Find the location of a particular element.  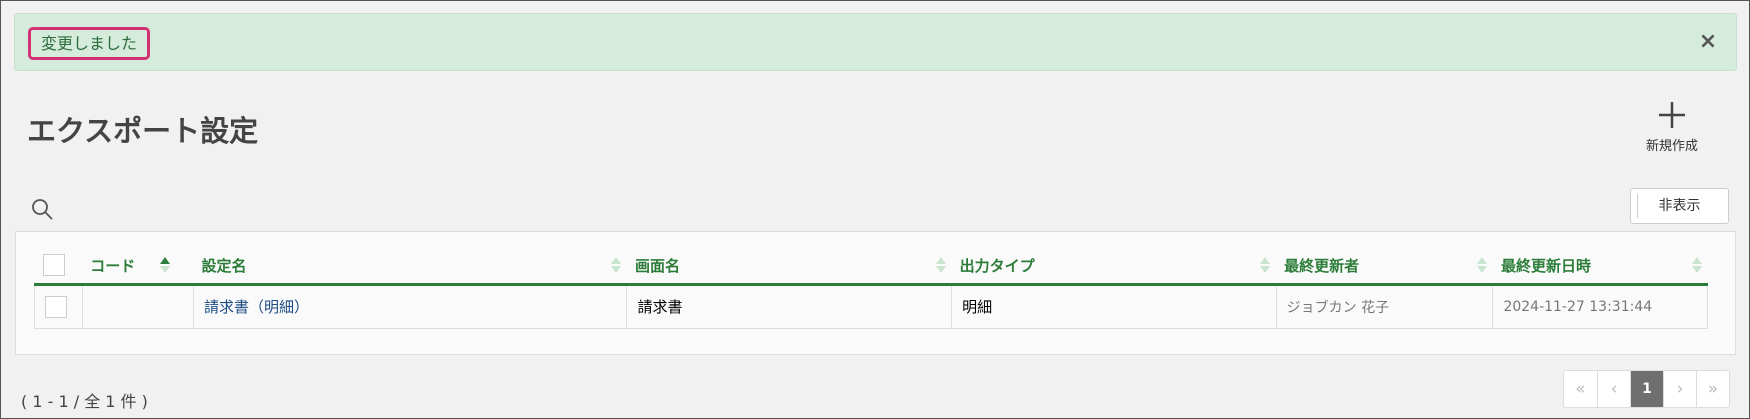

column-header-updated-by: 最終更新者 is located at coordinates (1384, 267).